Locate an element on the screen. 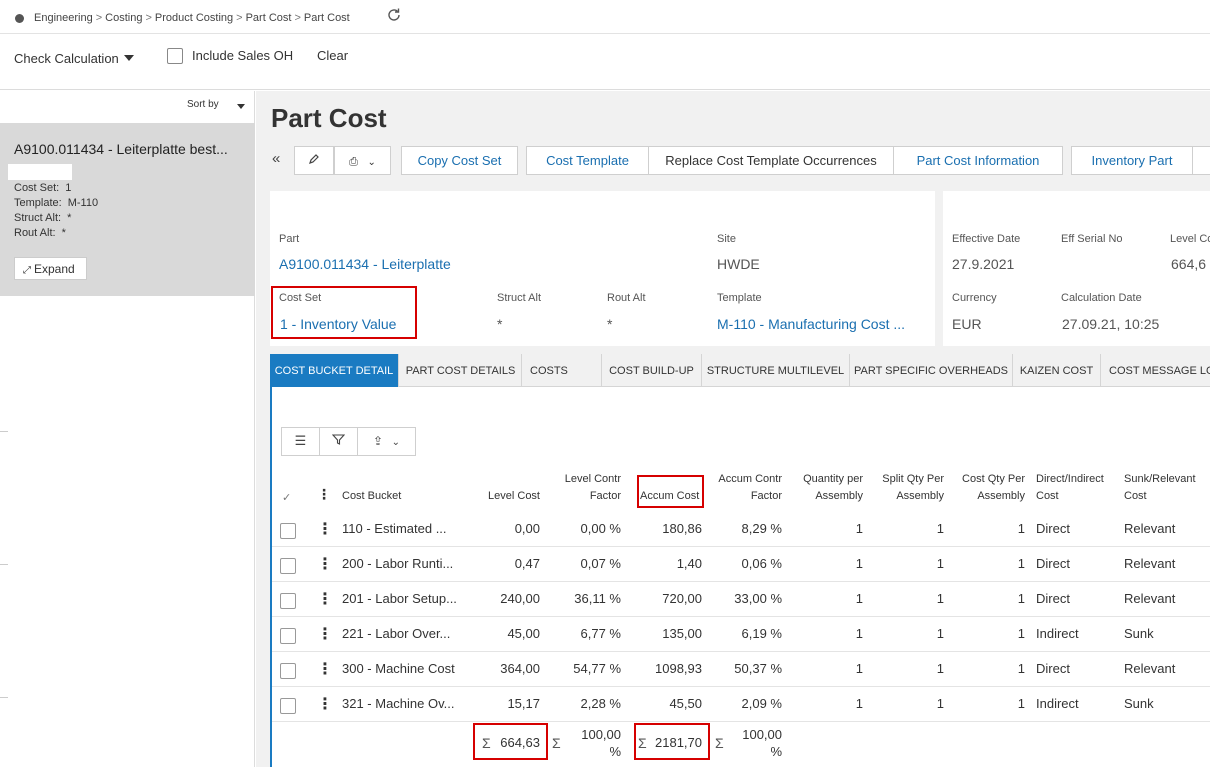  header-level-cost: Level Cost is located at coordinates (505, 496).